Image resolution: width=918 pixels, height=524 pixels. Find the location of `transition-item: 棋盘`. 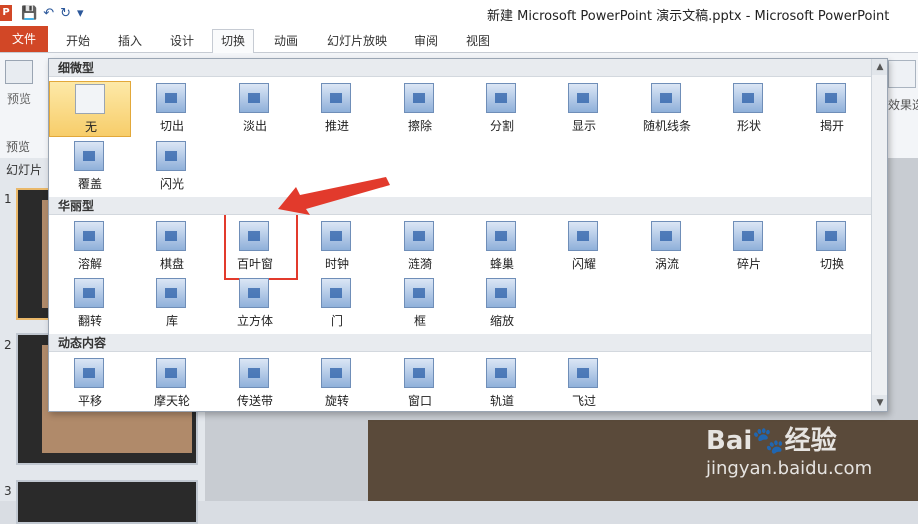

transition-item: 棋盘 is located at coordinates (172, 247).